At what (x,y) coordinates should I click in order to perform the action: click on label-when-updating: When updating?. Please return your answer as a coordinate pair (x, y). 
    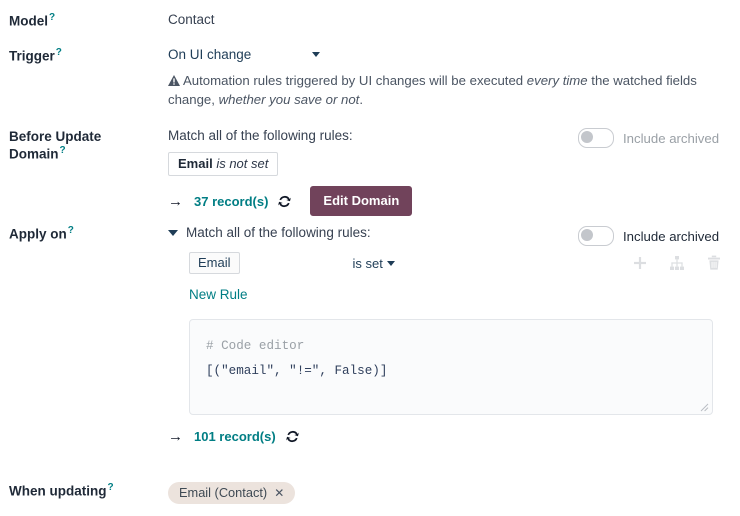
    Looking at the image, I should click on (84, 491).